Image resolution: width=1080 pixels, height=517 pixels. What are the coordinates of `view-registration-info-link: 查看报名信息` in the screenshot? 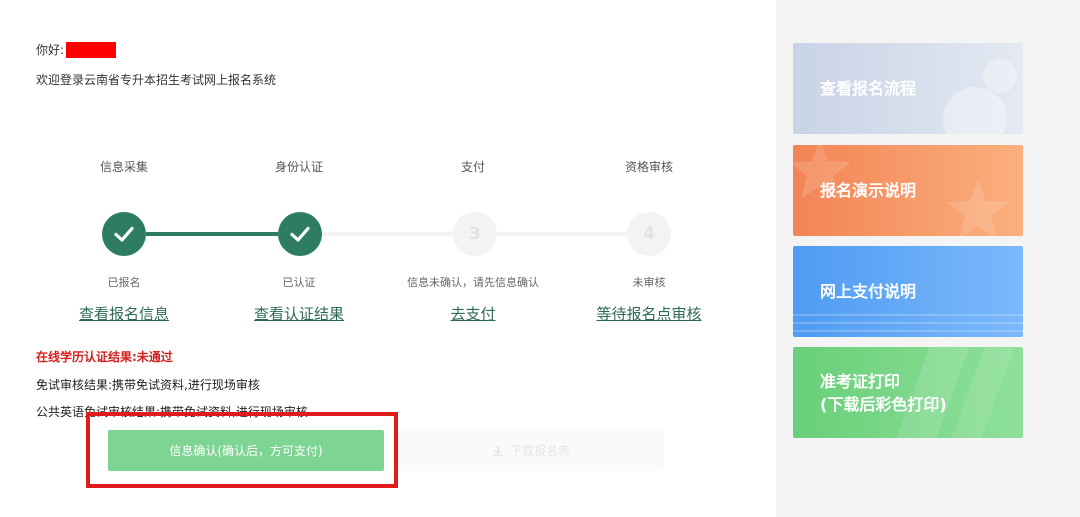 It's located at (124, 313).